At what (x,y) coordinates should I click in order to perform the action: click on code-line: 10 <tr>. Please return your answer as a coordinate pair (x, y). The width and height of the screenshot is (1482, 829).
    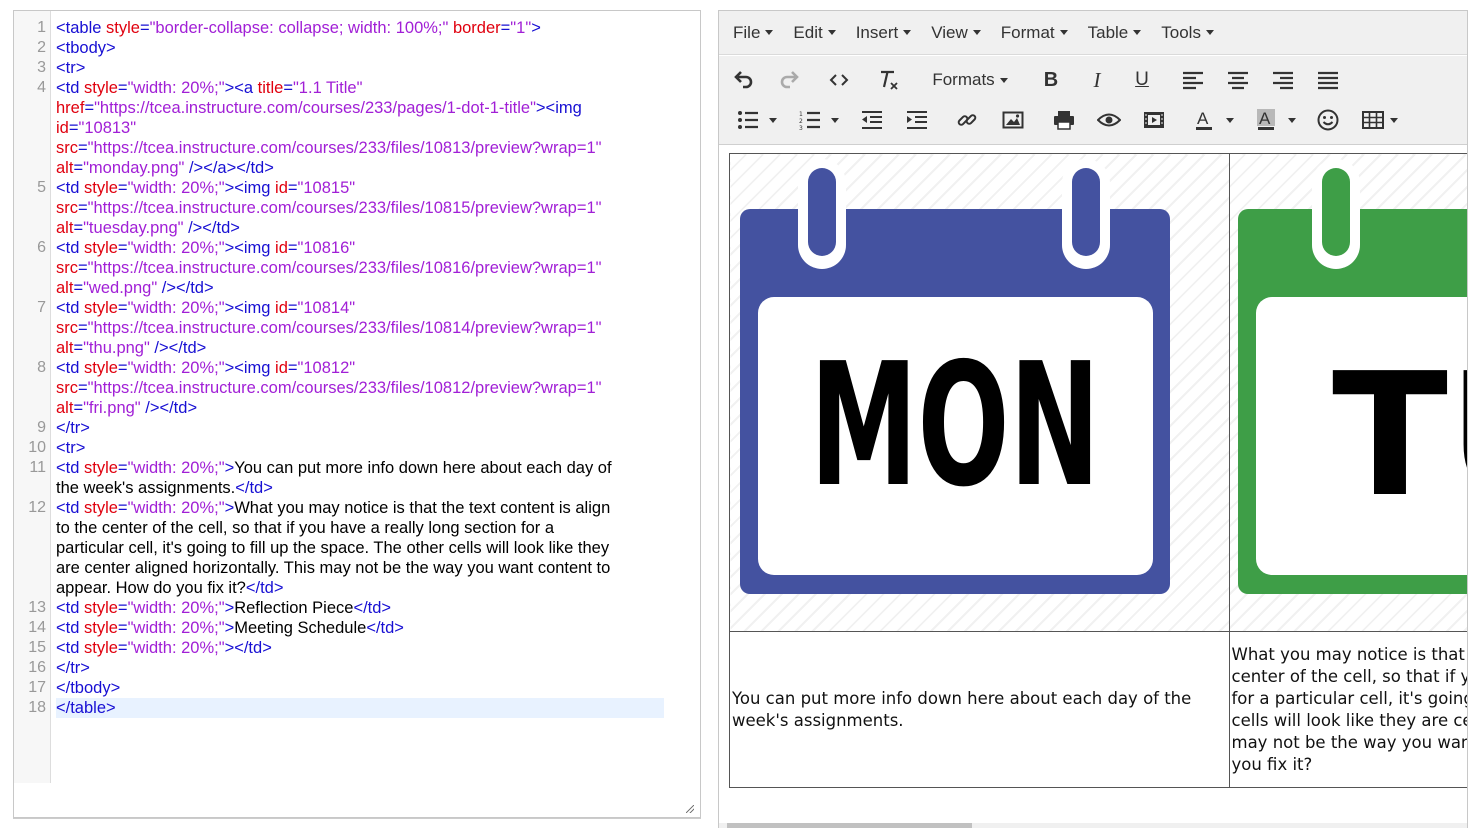
    Looking at the image, I should click on (357, 448).